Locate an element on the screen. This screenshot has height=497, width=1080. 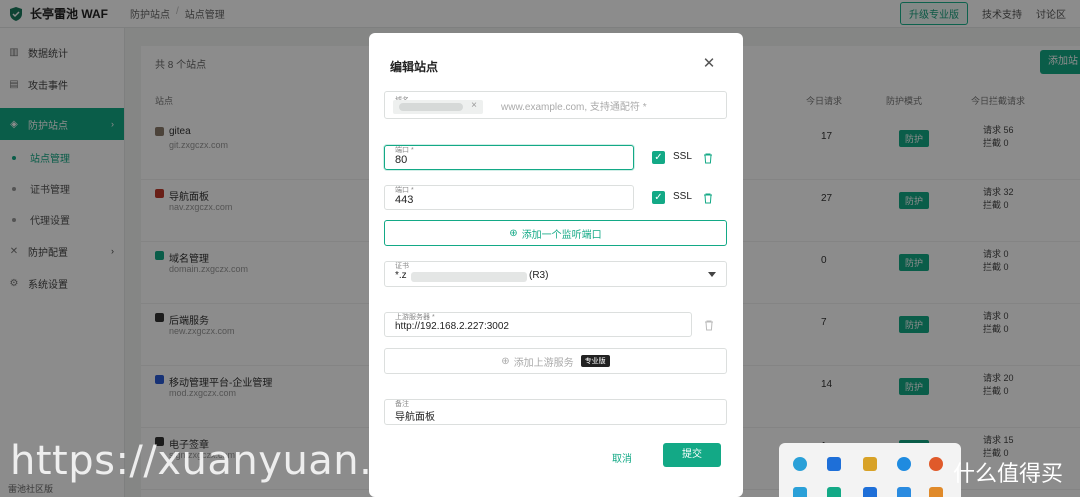
port-field: 端口 * 443 is located at coordinates (509, 197).